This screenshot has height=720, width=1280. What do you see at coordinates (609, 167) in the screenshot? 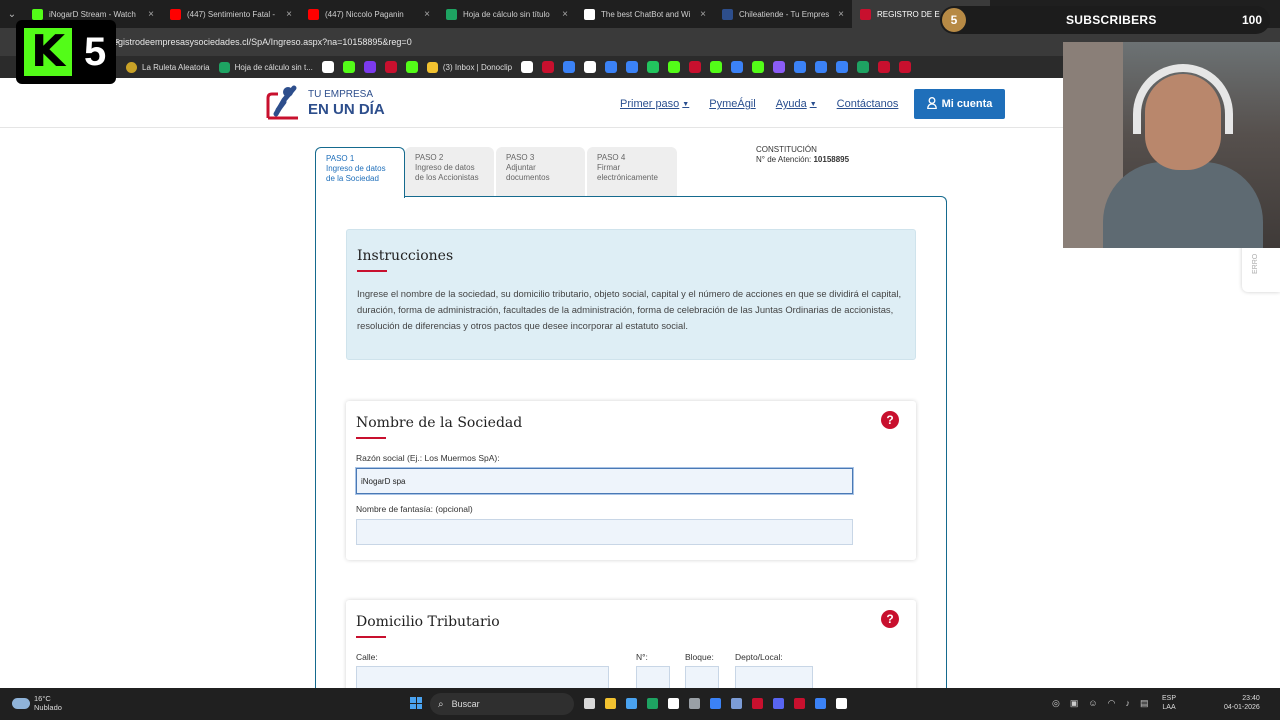
I see `step-label: Firmar` at bounding box center [609, 167].